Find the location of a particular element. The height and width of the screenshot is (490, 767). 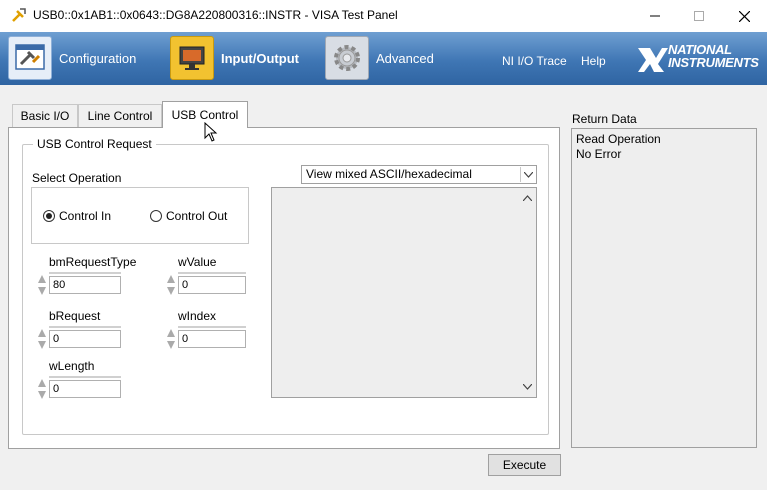

wlength-spinner-icon is located at coordinates (42, 389).